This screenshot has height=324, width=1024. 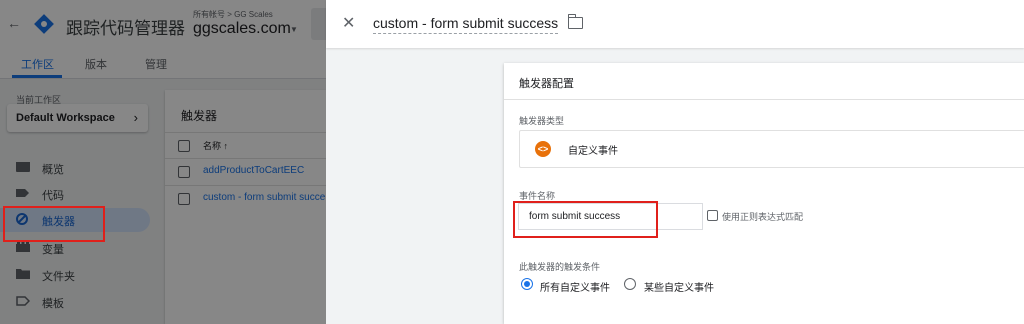 What do you see at coordinates (527, 284) in the screenshot?
I see `radio-all-custom-events` at bounding box center [527, 284].